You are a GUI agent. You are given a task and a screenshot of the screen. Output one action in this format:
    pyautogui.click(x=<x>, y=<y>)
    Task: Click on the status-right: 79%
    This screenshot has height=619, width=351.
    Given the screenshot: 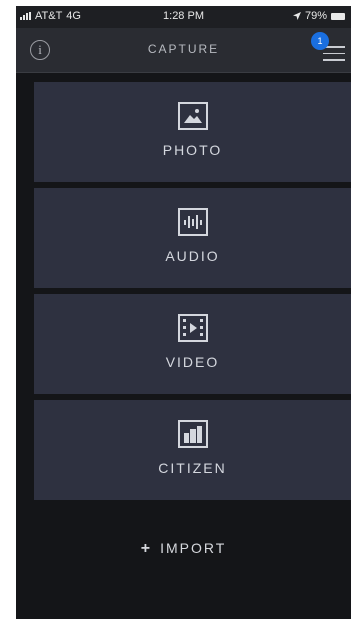 What is the action you would take?
    pyautogui.click(x=318, y=16)
    